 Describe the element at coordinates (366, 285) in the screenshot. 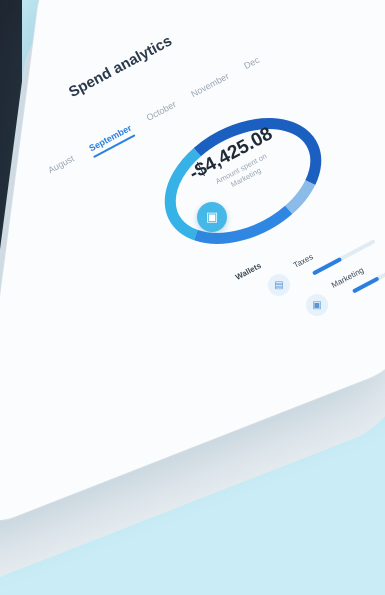

I see `marketing-progress-fill` at that location.